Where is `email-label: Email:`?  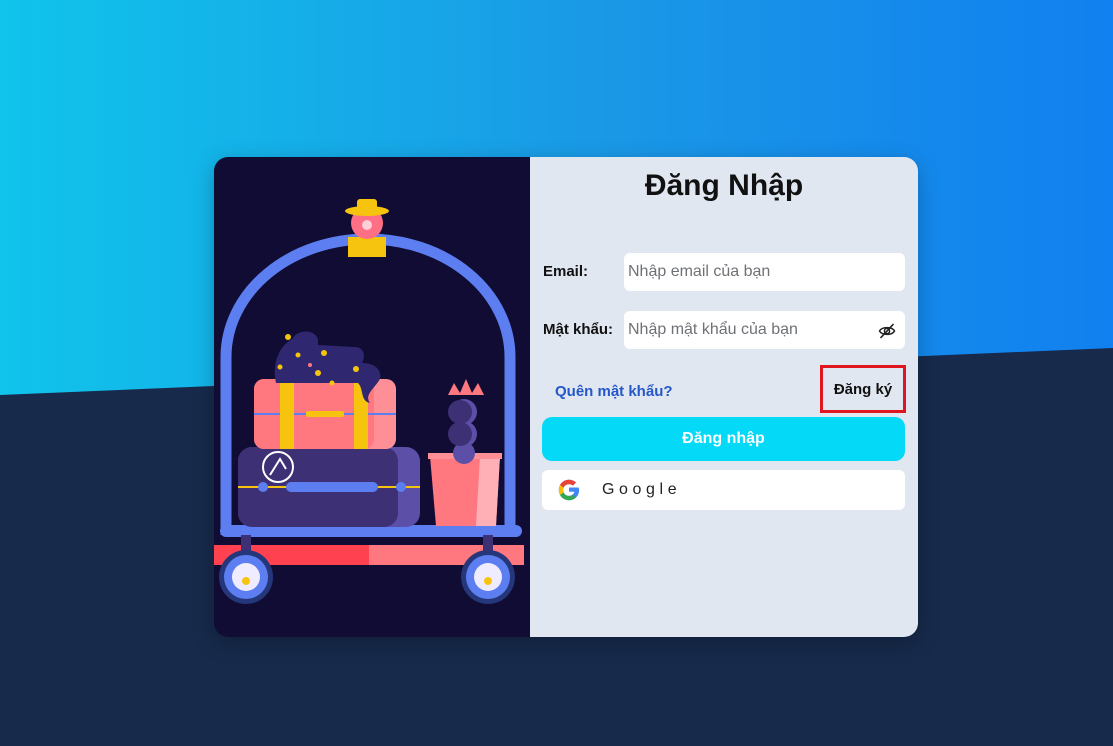
email-label: Email: is located at coordinates (566, 271).